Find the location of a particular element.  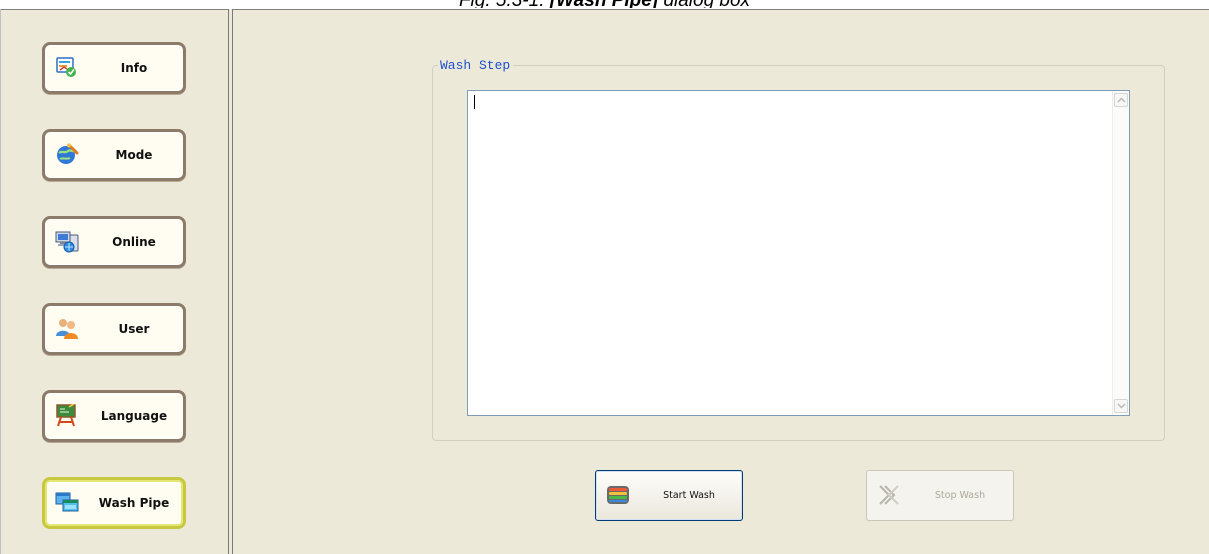

online-icon is located at coordinates (67, 241).